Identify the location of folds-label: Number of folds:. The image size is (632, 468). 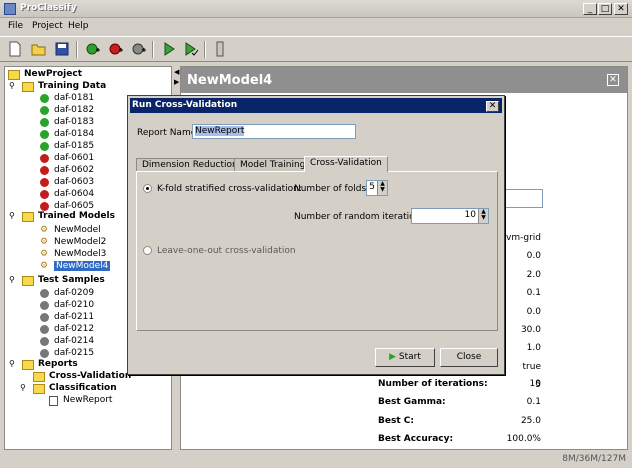
(332, 189).